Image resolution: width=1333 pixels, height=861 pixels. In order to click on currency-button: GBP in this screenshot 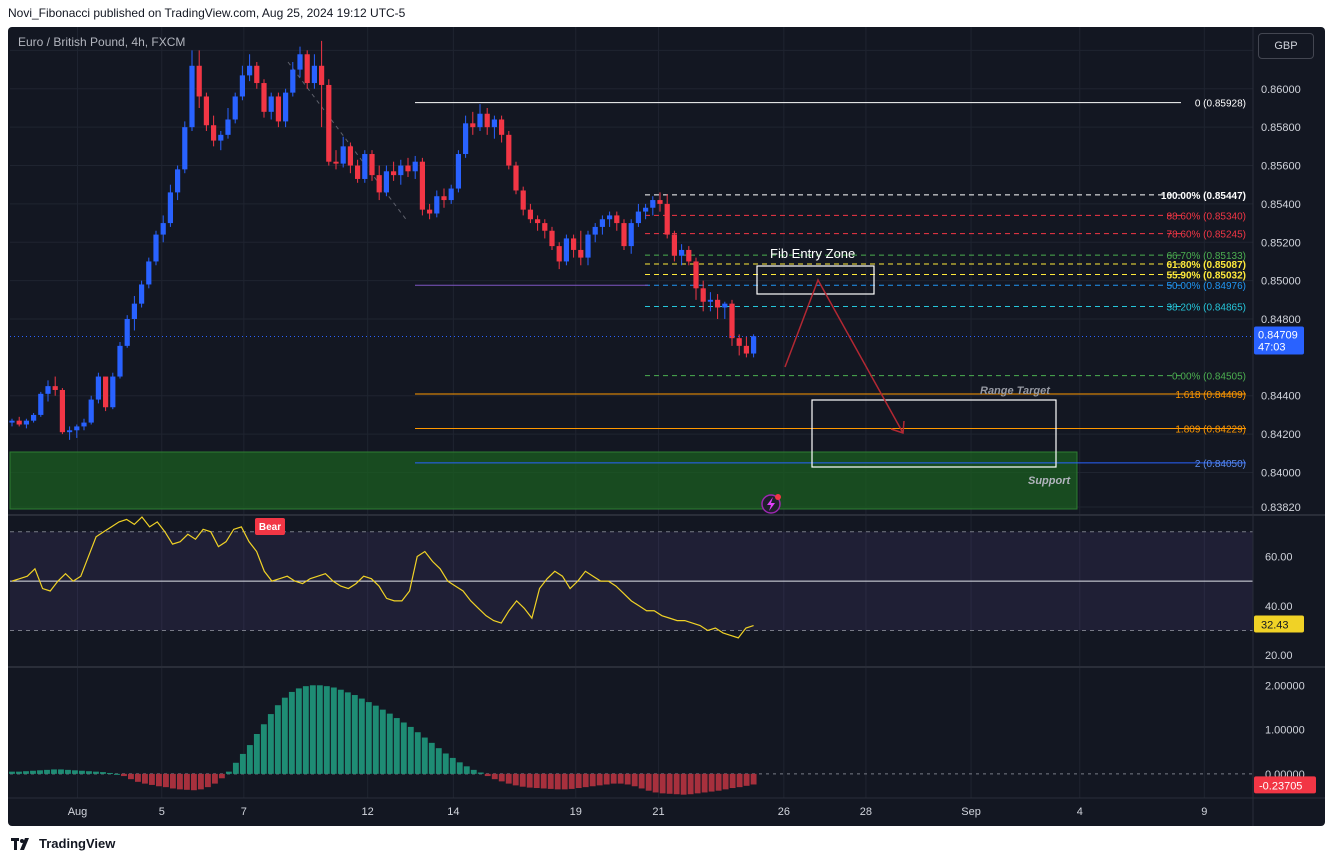, I will do `click(1286, 46)`.